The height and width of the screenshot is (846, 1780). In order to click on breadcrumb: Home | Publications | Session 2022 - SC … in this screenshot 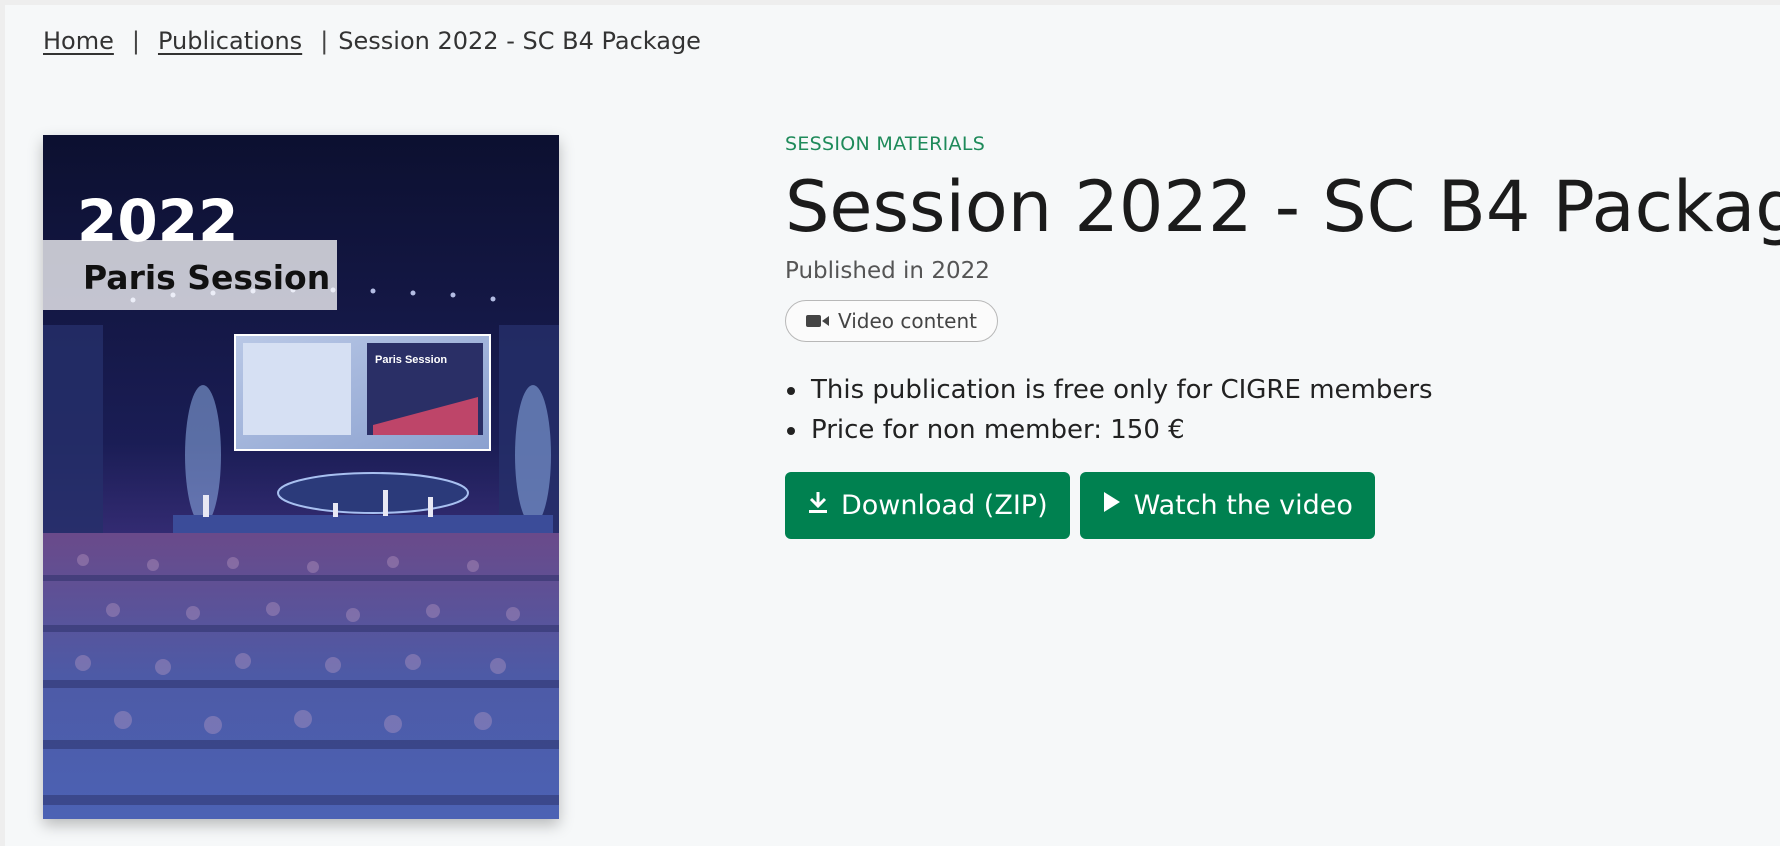, I will do `click(372, 41)`.